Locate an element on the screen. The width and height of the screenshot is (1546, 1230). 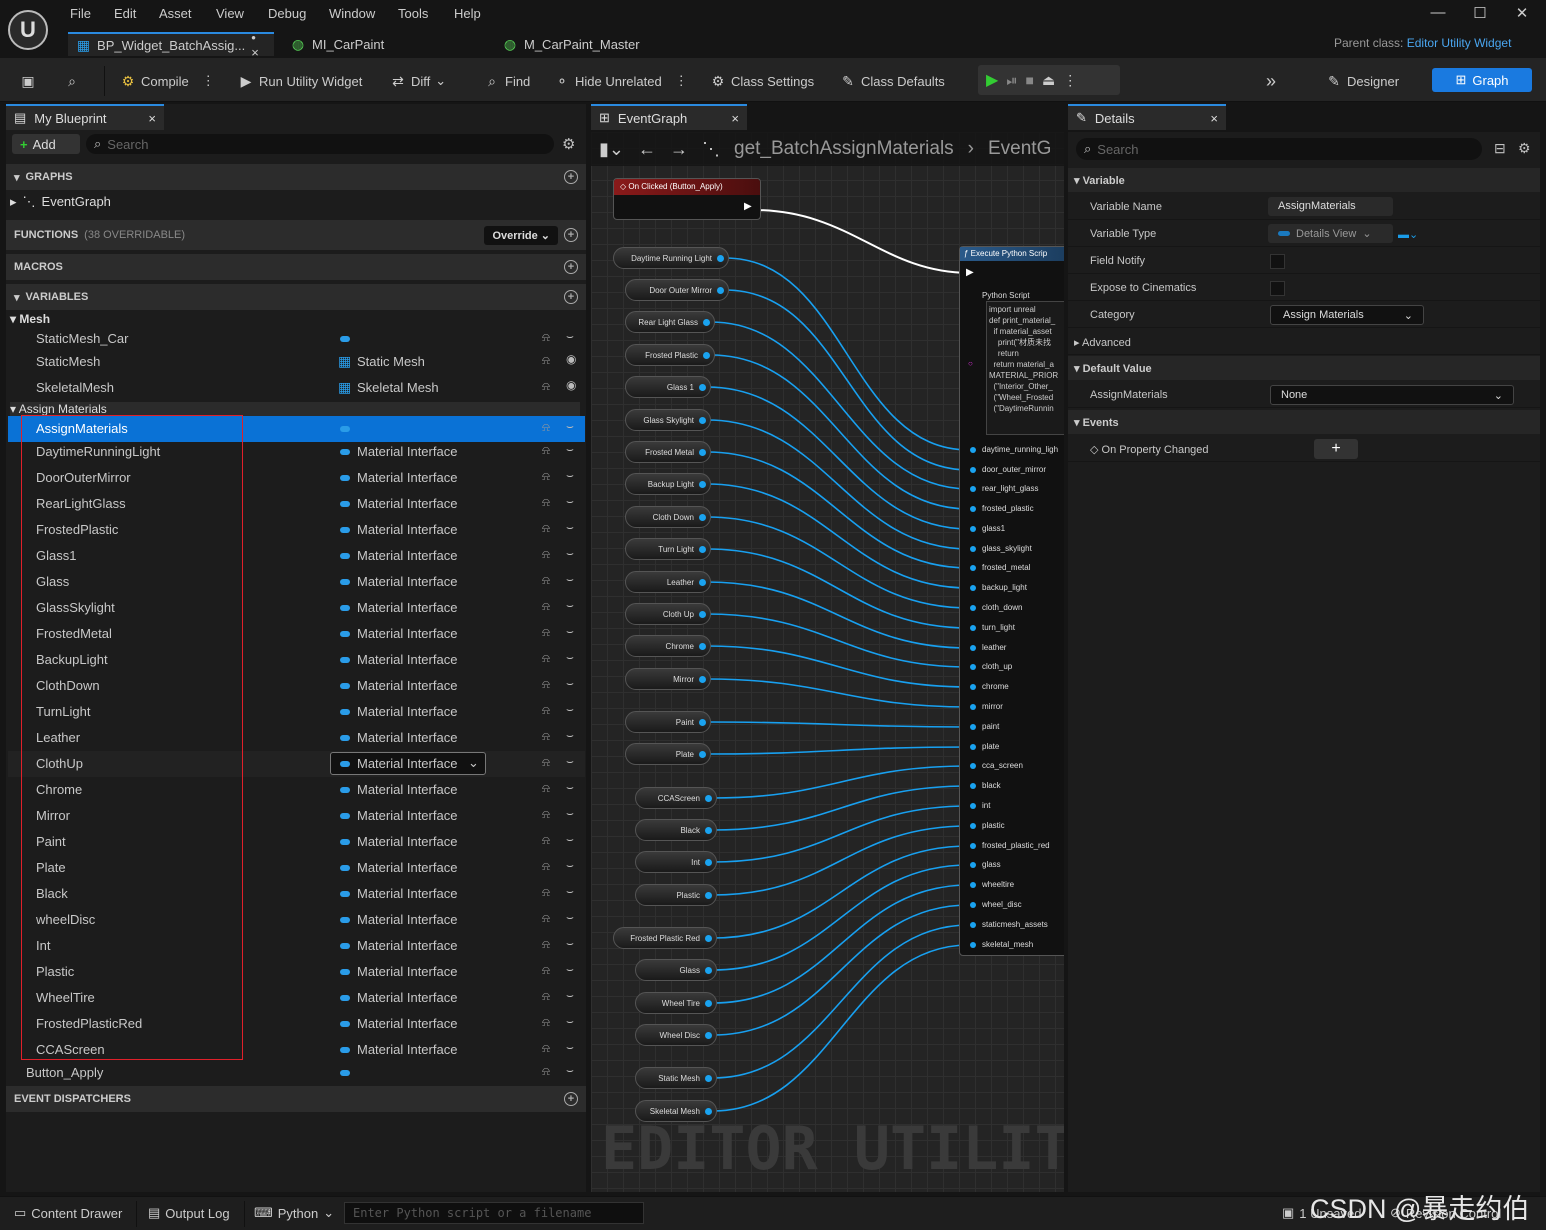
variable-getter-node: Frosted Metal is located at coordinates (668, 452).